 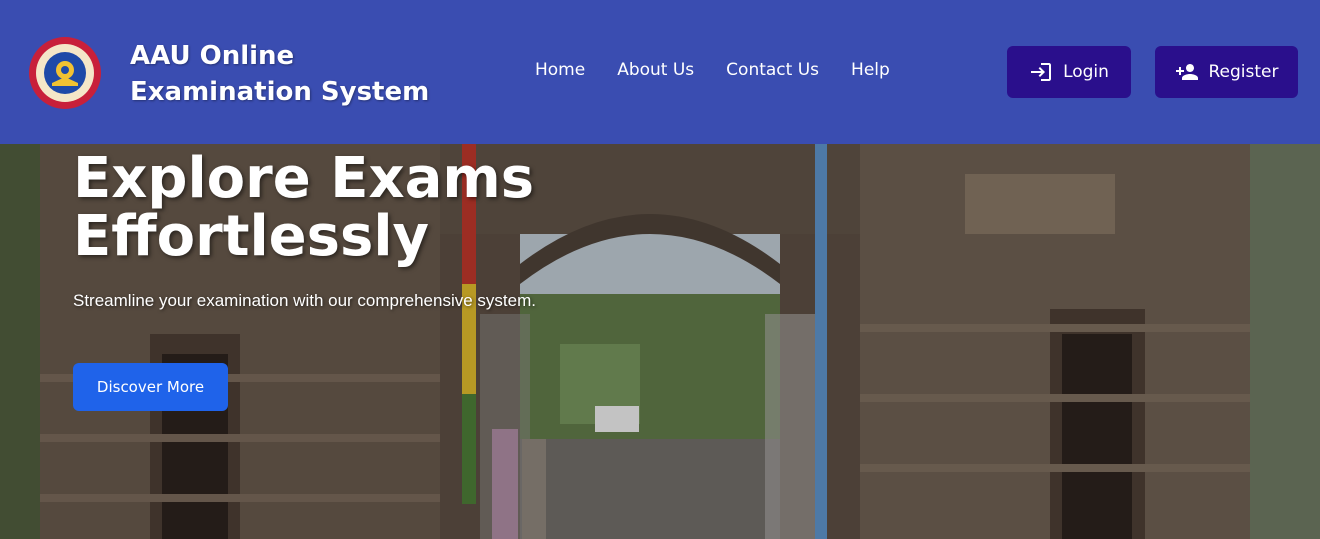 What do you see at coordinates (212, 56) in the screenshot?
I see `brand-line-1: AAU Online` at bounding box center [212, 56].